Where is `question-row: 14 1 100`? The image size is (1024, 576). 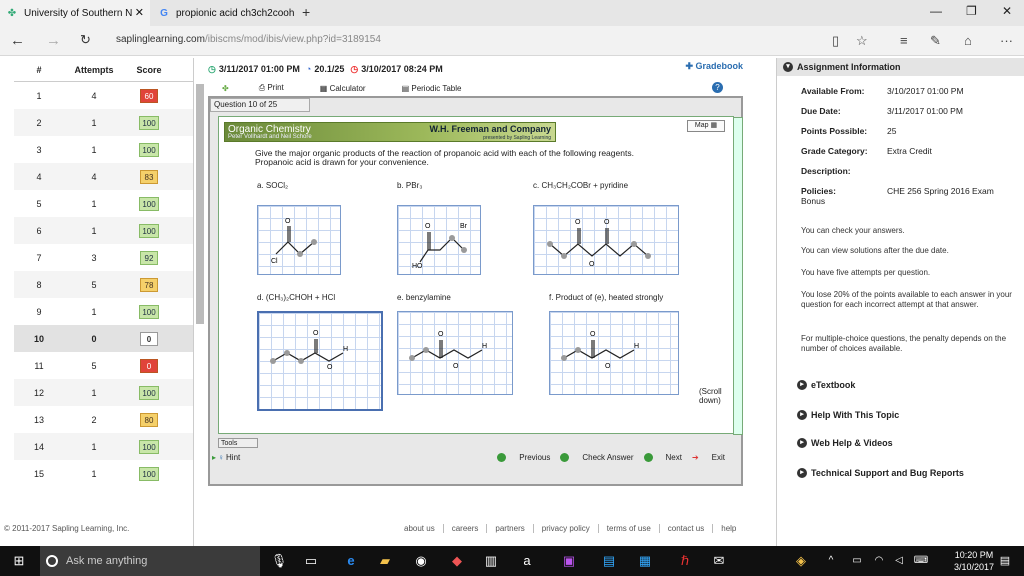 question-row: 14 1 100 is located at coordinates (103, 446).